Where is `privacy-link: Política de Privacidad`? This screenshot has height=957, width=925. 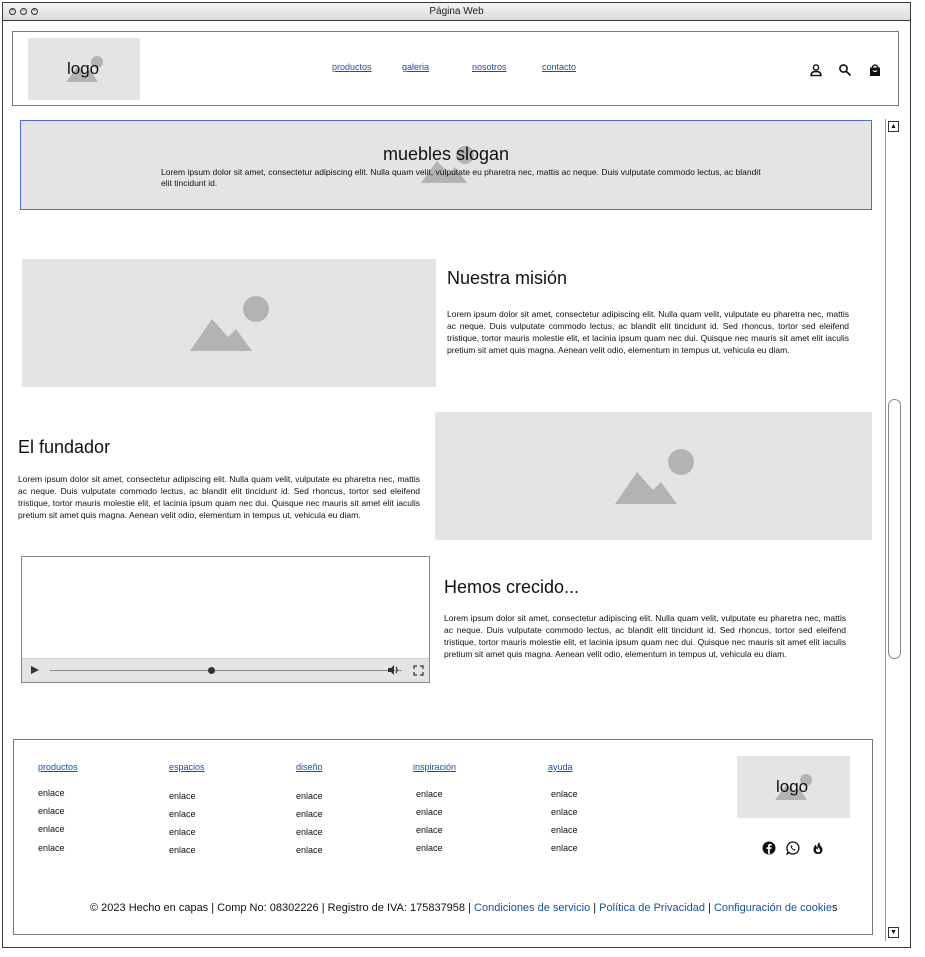
privacy-link: Política de Privacidad is located at coordinates (652, 908).